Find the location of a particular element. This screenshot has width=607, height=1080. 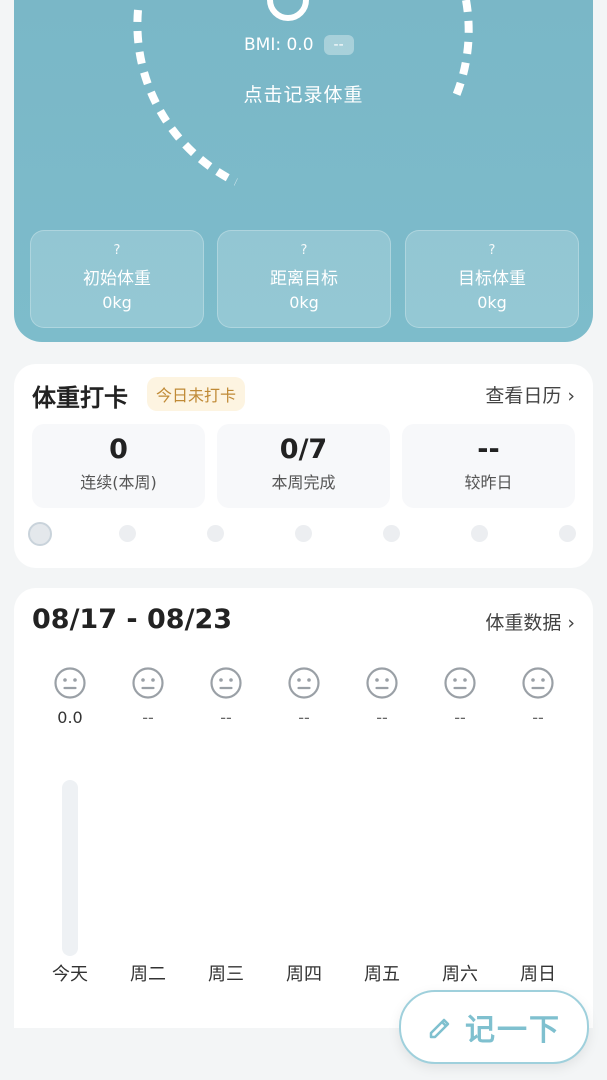

day-label: 周五 is located at coordinates (382, 974).